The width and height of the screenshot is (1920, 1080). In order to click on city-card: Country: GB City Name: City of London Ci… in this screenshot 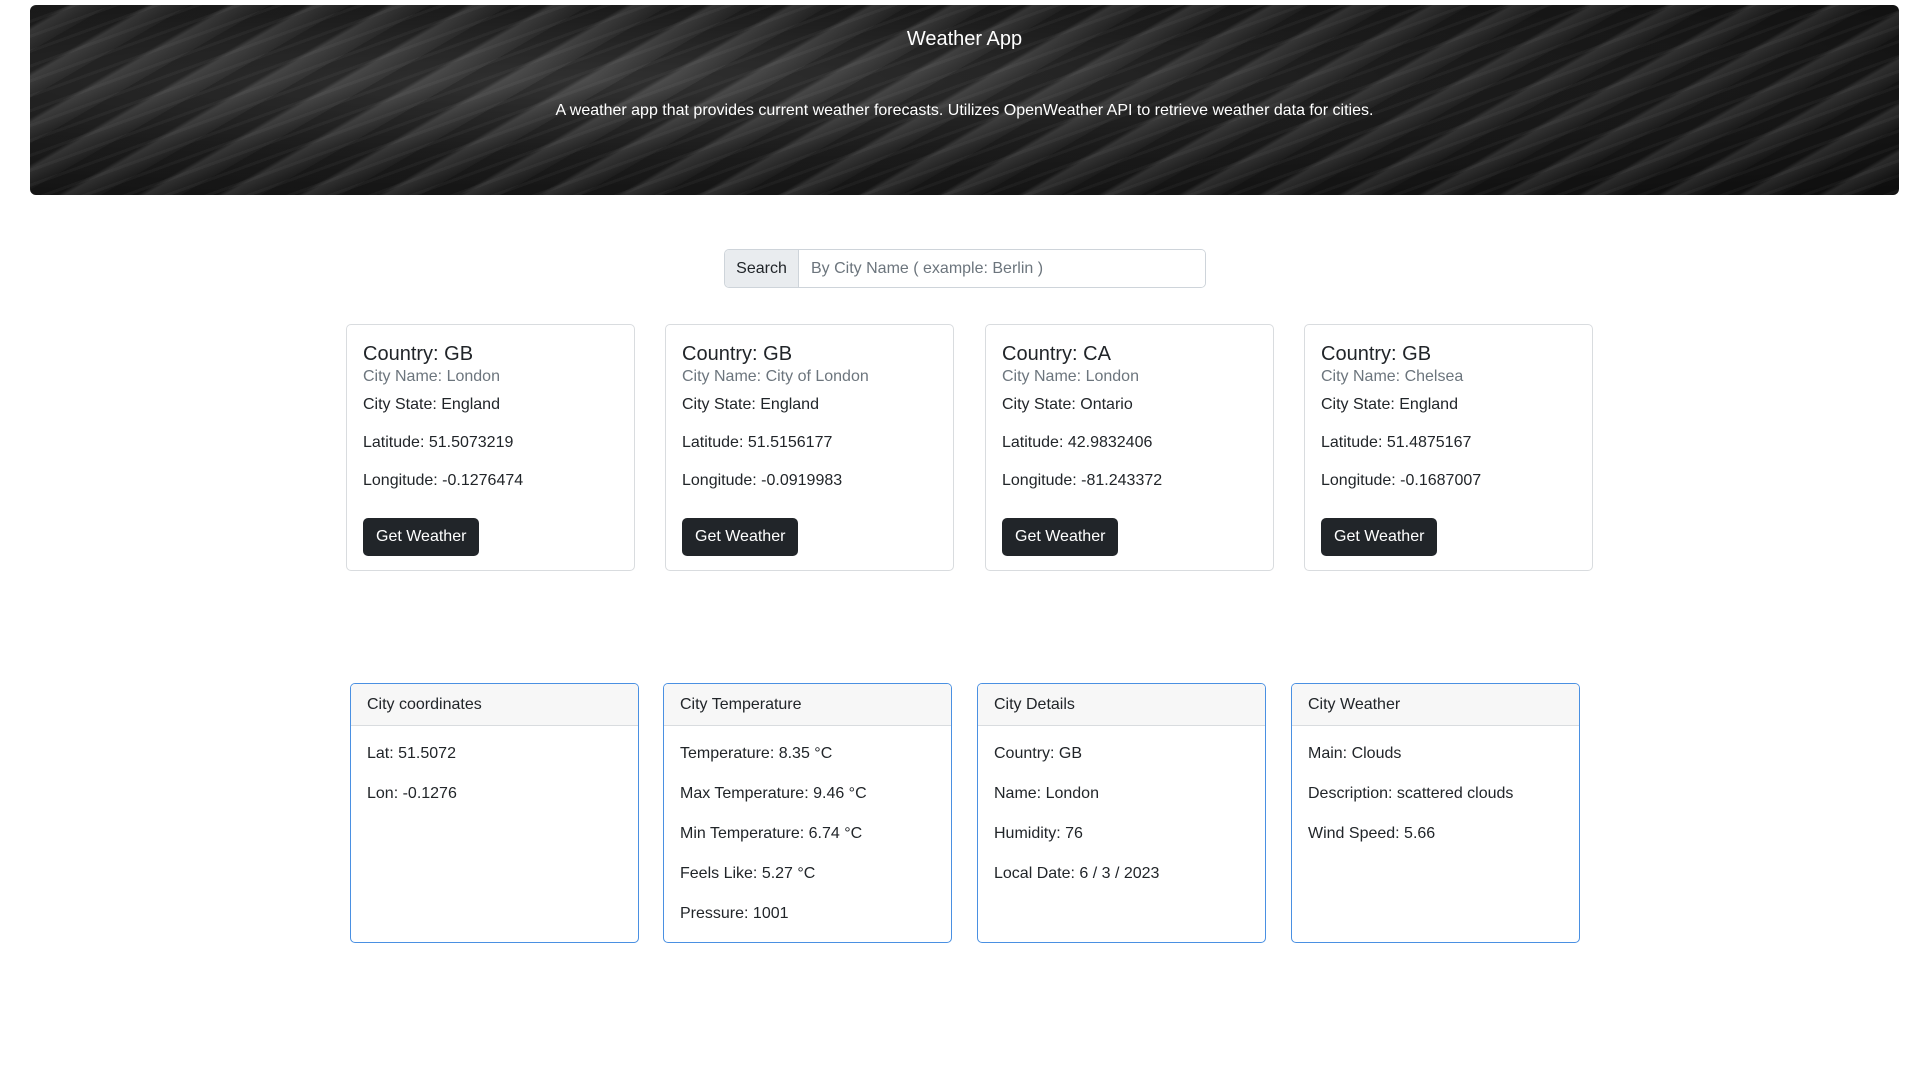, I will do `click(809, 447)`.